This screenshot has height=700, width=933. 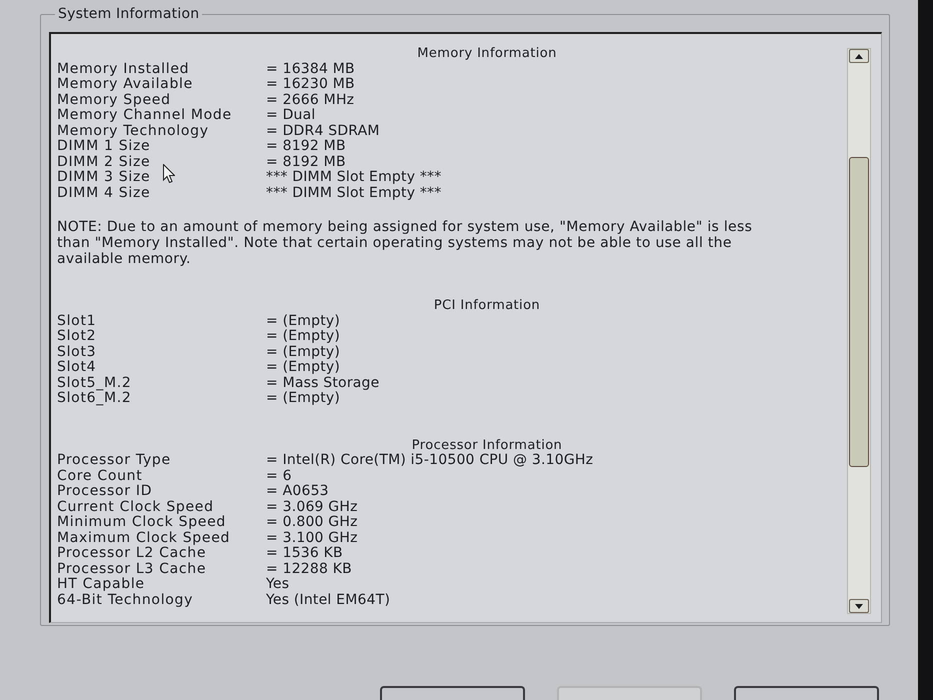 I want to click on caret-down-icon, so click(x=859, y=606).